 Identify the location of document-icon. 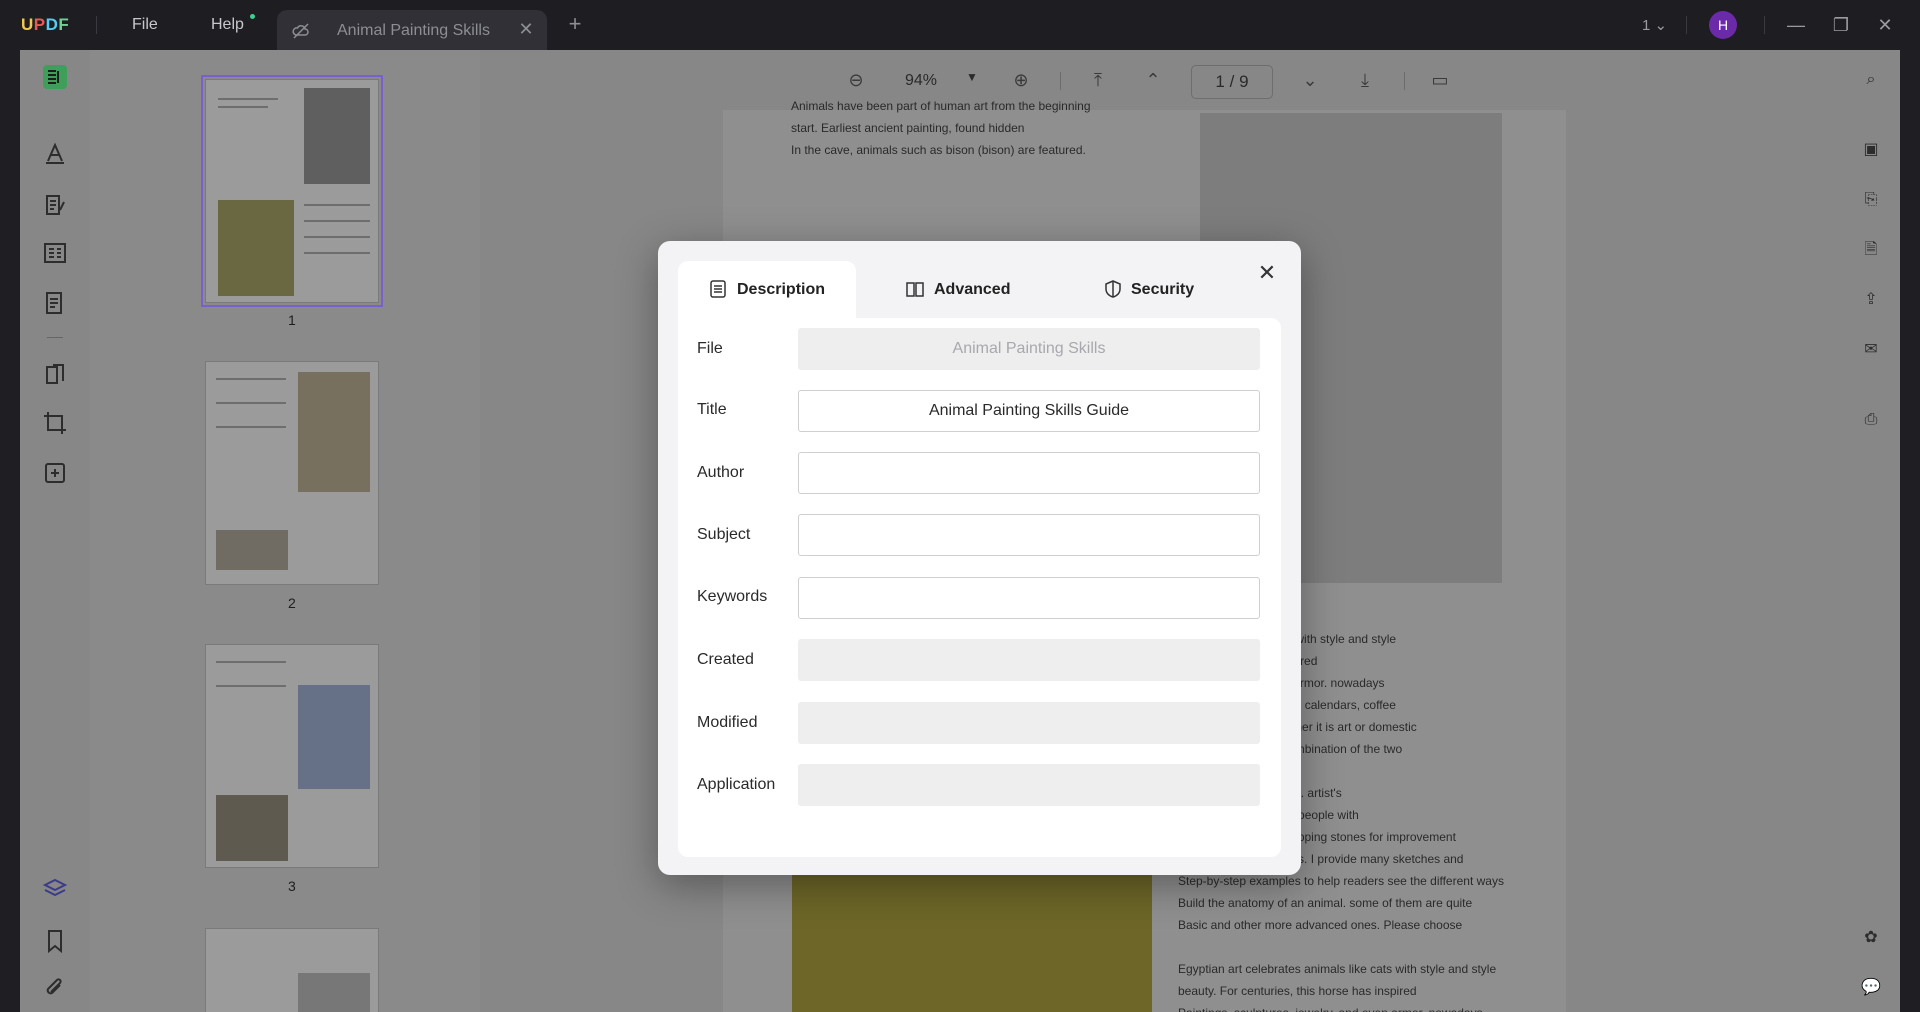
(718, 289).